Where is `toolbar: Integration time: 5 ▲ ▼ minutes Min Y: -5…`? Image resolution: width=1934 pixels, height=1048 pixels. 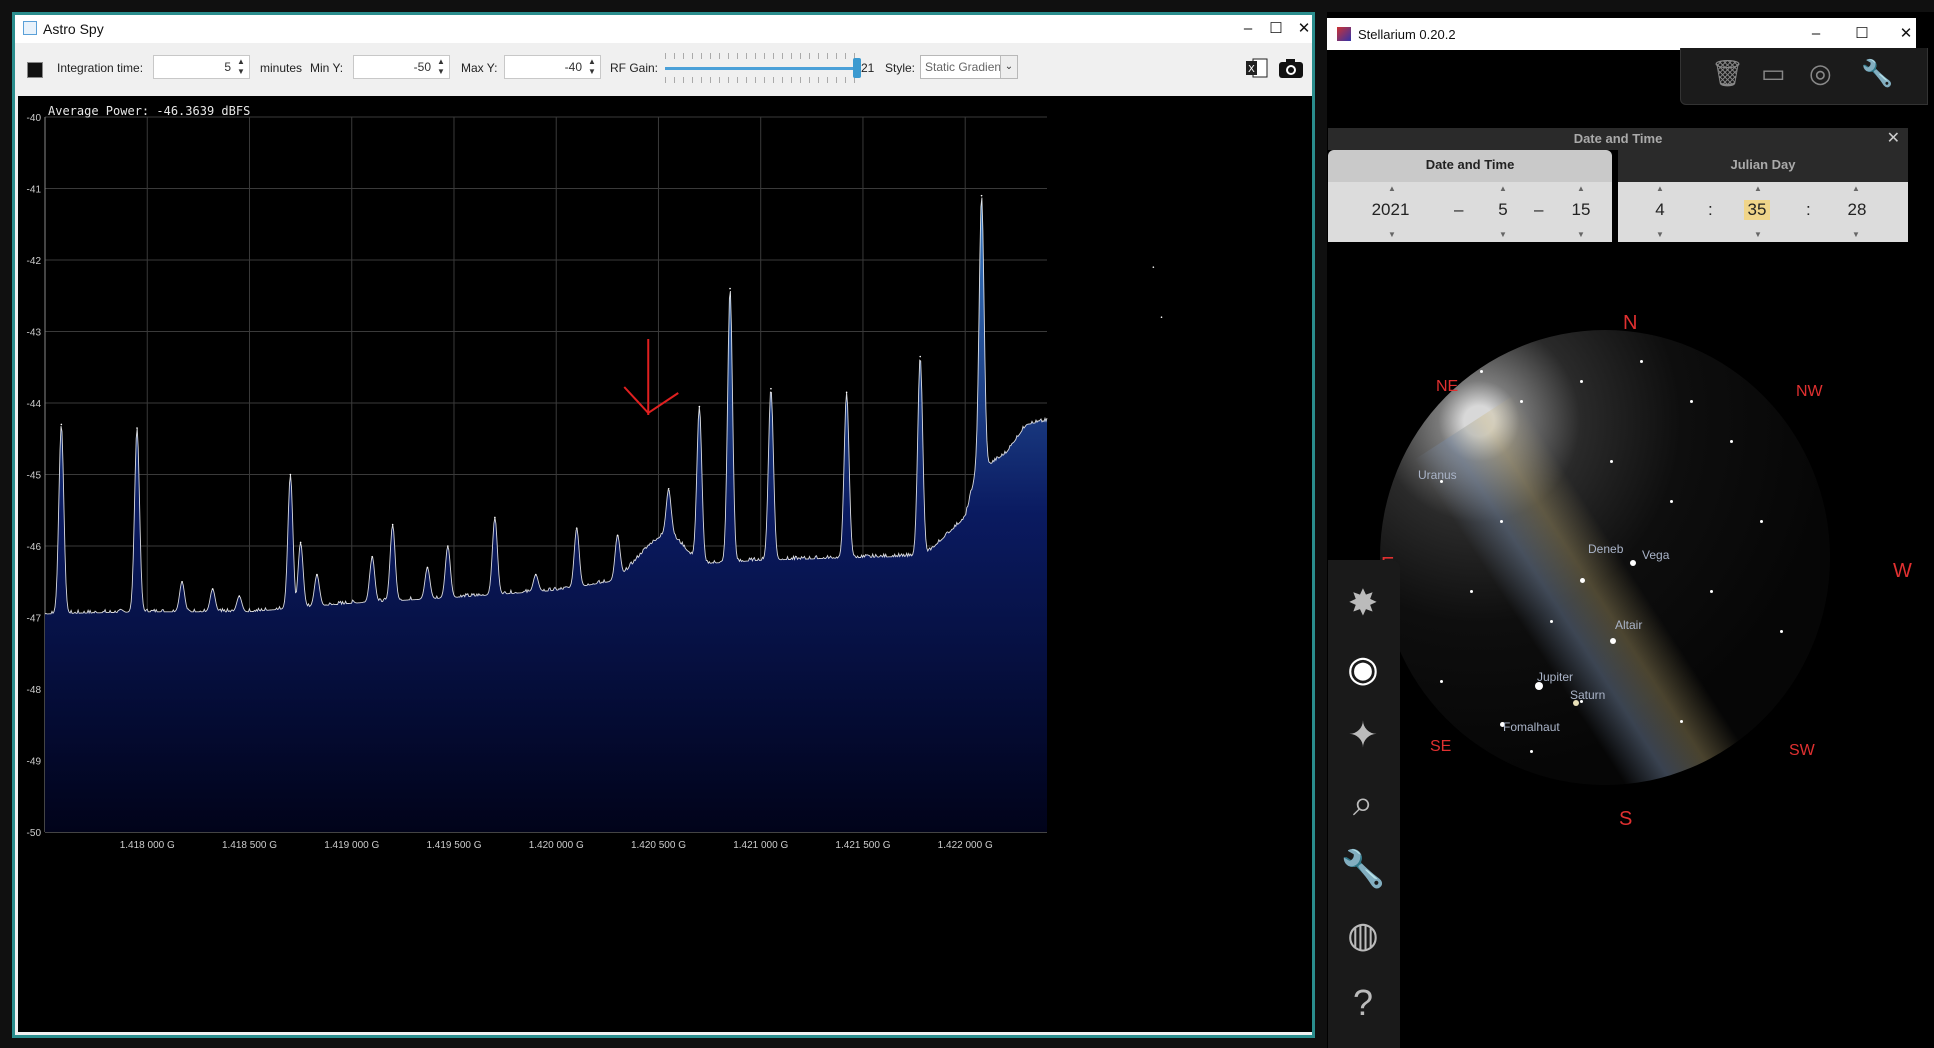
toolbar: Integration time: 5 ▲ ▼ minutes Min Y: -5… is located at coordinates (663, 68).